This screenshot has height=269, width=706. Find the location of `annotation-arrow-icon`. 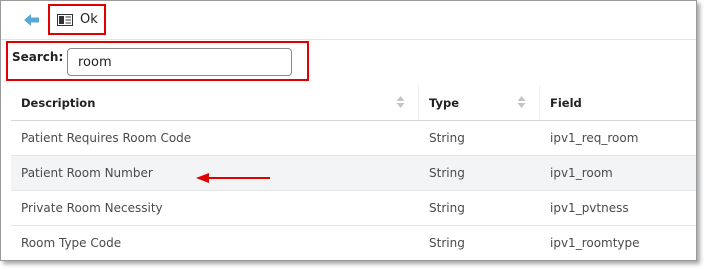

annotation-arrow-icon is located at coordinates (233, 178).